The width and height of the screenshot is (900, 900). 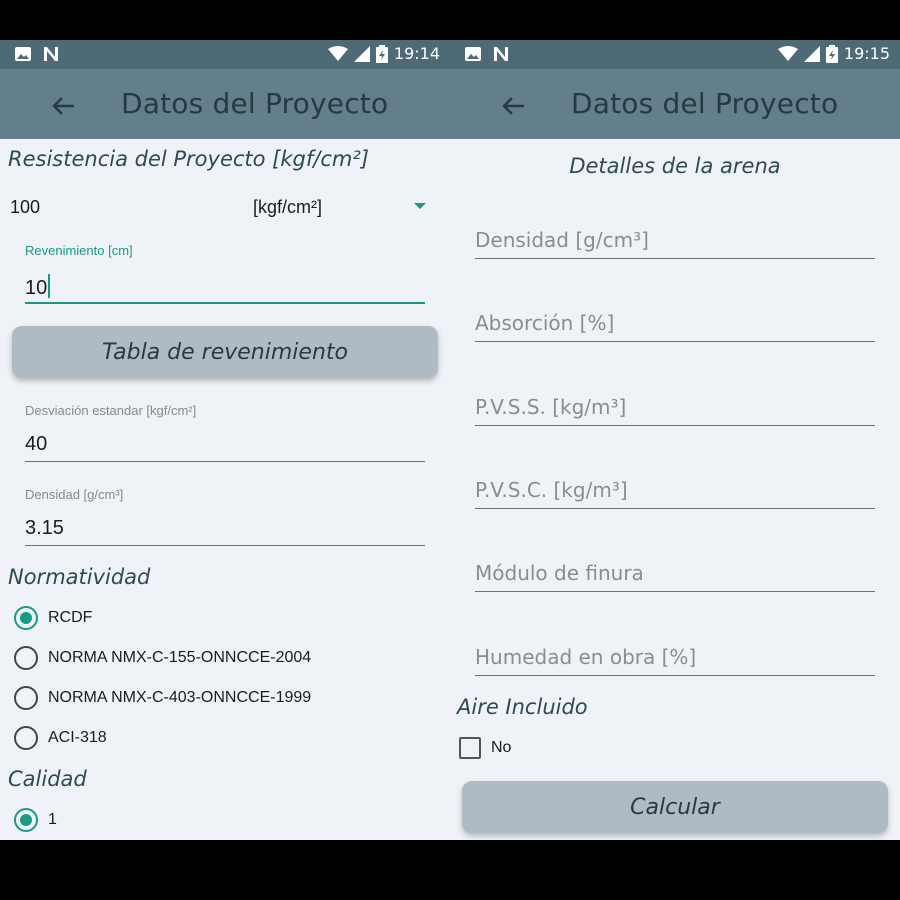 I want to click on densidad-label: Densidad [g/cm³], so click(x=74, y=494).